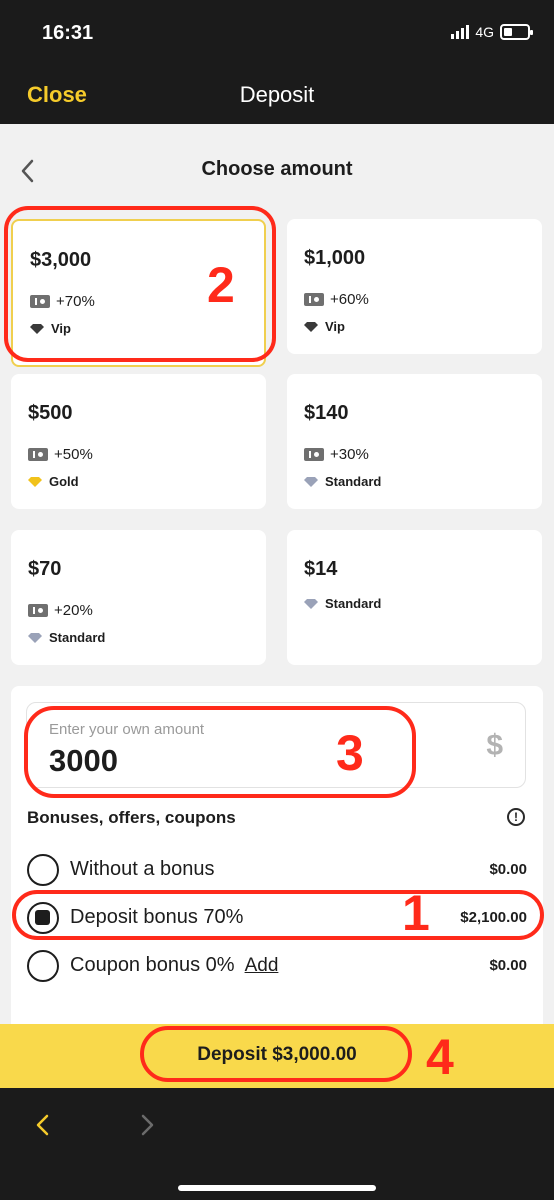  What do you see at coordinates (516, 32) in the screenshot?
I see `battery-icon` at bounding box center [516, 32].